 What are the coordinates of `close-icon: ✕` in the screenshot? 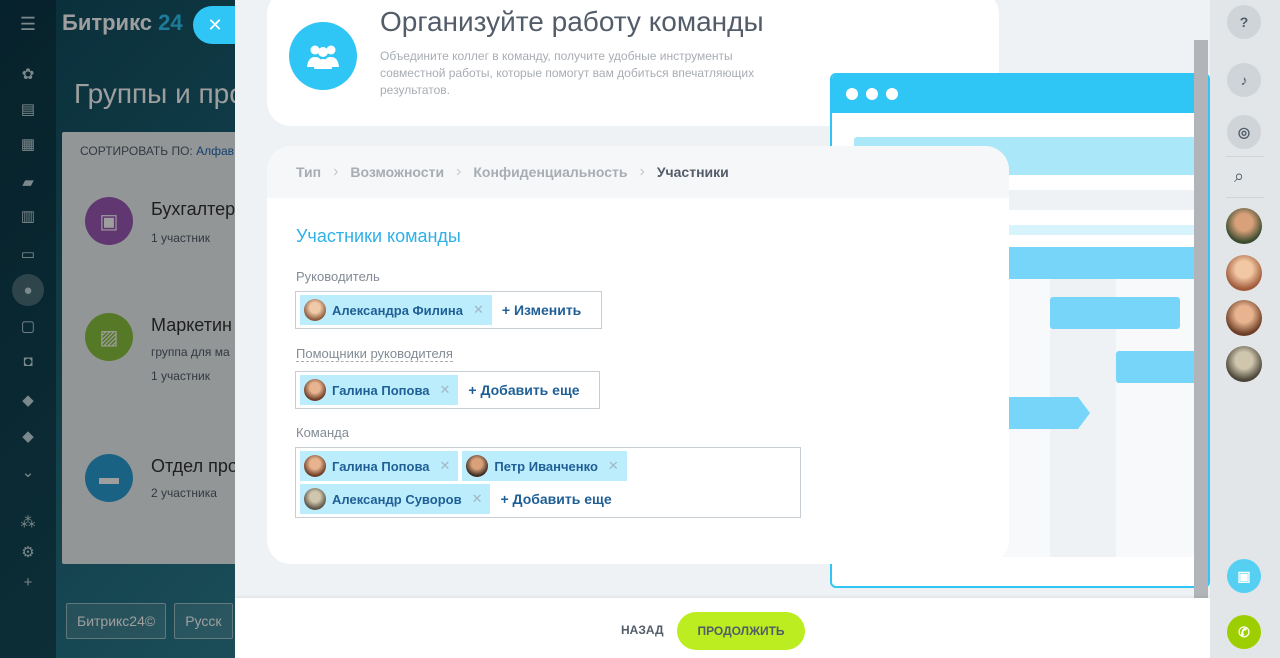 It's located at (215, 24).